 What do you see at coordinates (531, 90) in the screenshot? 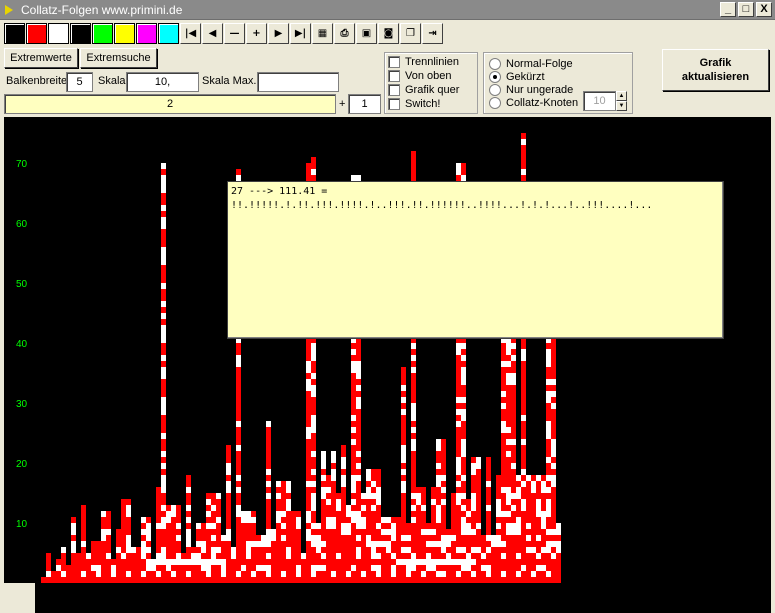
I see `radio-nur-ungerade: Nur ungerade` at bounding box center [531, 90].